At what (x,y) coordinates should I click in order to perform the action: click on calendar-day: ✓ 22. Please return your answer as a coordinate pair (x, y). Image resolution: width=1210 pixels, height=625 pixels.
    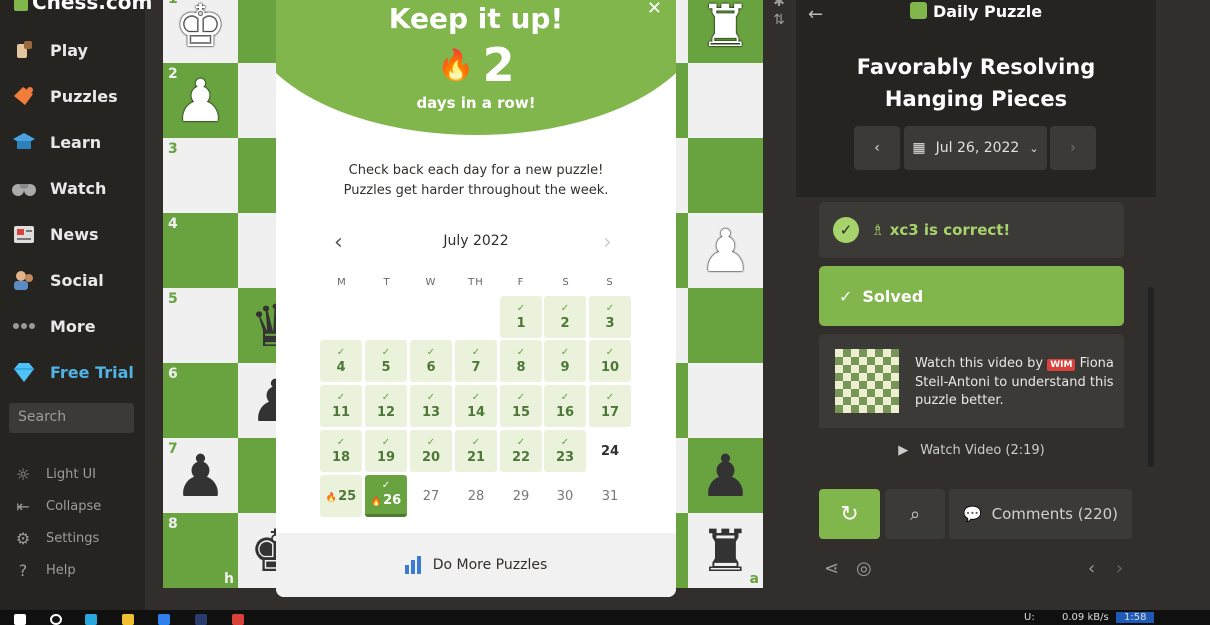
    Looking at the image, I should click on (521, 451).